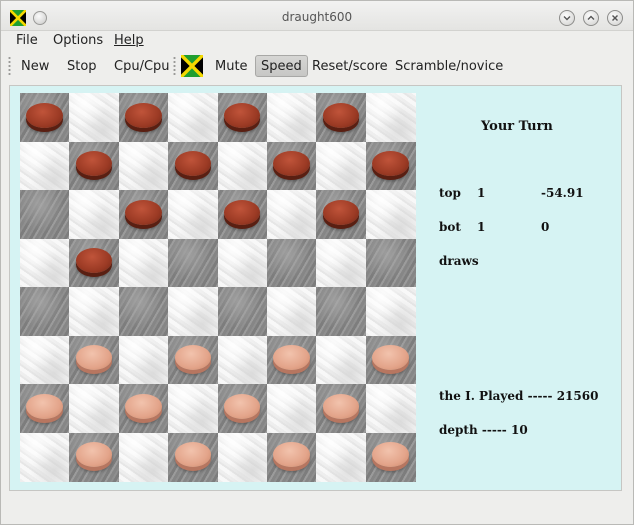 This screenshot has height=525, width=634. Describe the element at coordinates (517, 126) in the screenshot. I see `turn-indicator: Your Turn` at that location.